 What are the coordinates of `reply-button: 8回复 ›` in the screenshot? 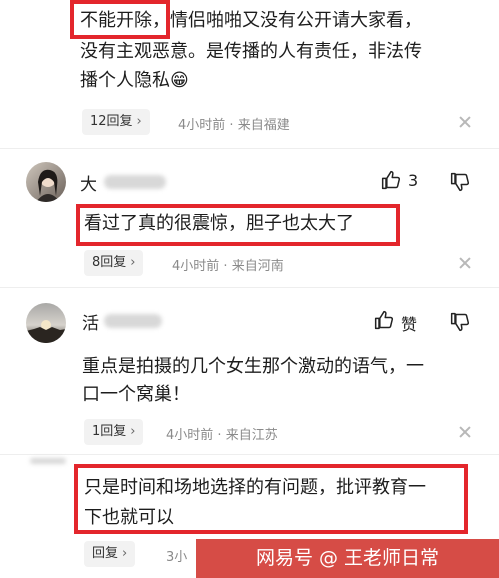 It's located at (114, 263).